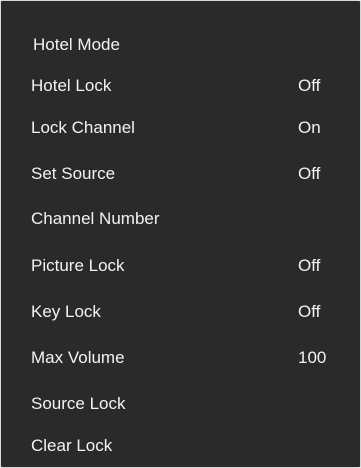 The height and width of the screenshot is (468, 361). I want to click on menu-item-label: Picture Lock, so click(78, 265).